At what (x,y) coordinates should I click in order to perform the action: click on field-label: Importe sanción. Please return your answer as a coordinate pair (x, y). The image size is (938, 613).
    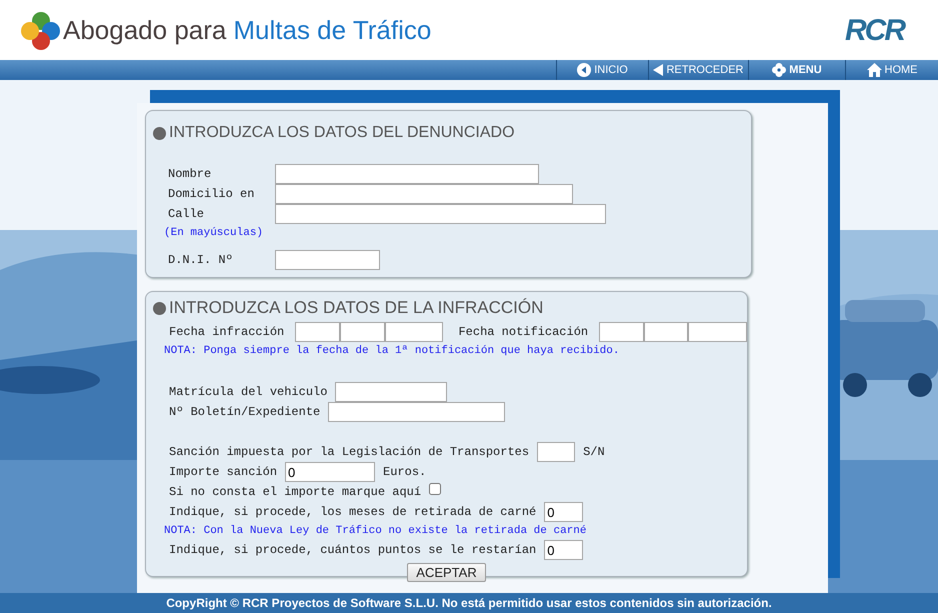
    Looking at the image, I should click on (223, 472).